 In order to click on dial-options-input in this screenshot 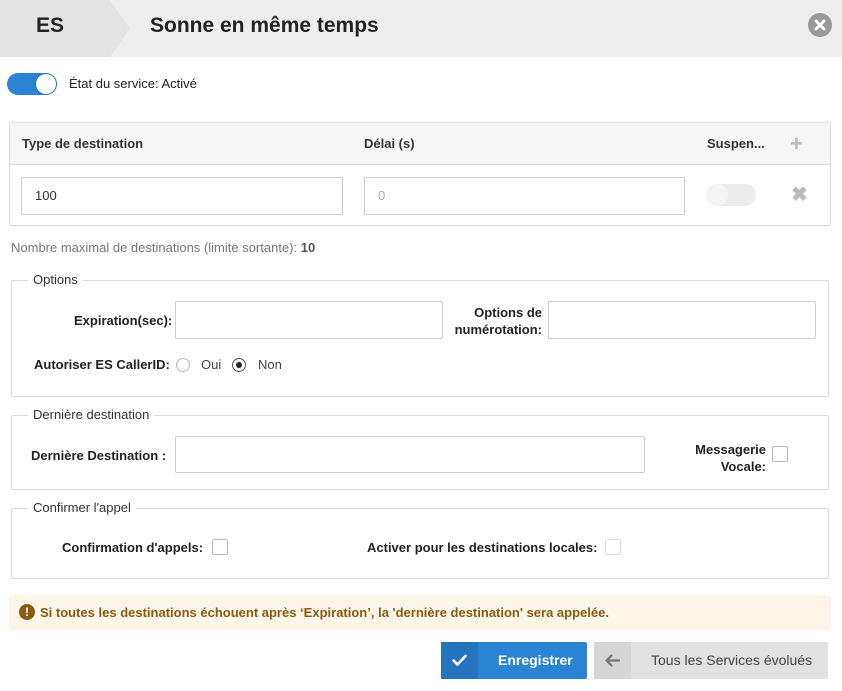, I will do `click(682, 320)`.